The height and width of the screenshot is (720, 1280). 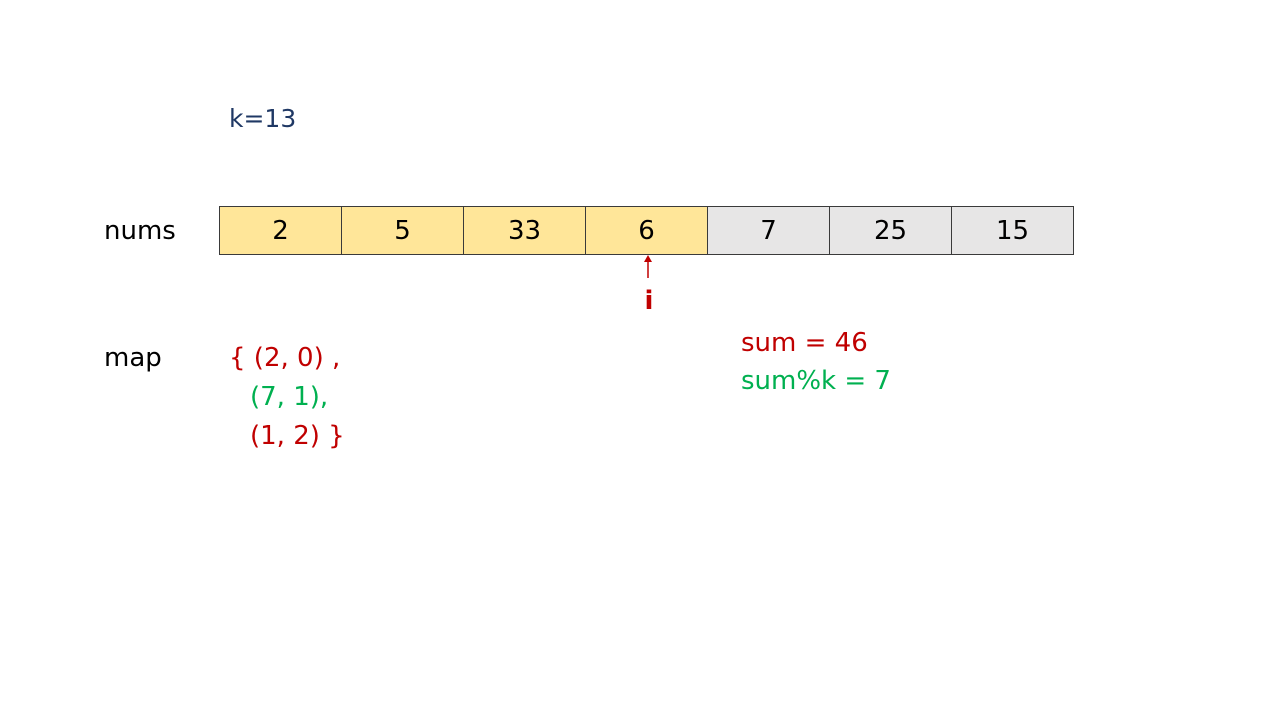 What do you see at coordinates (297, 436) in the screenshot?
I see `map-entry: (1, 2) }` at bounding box center [297, 436].